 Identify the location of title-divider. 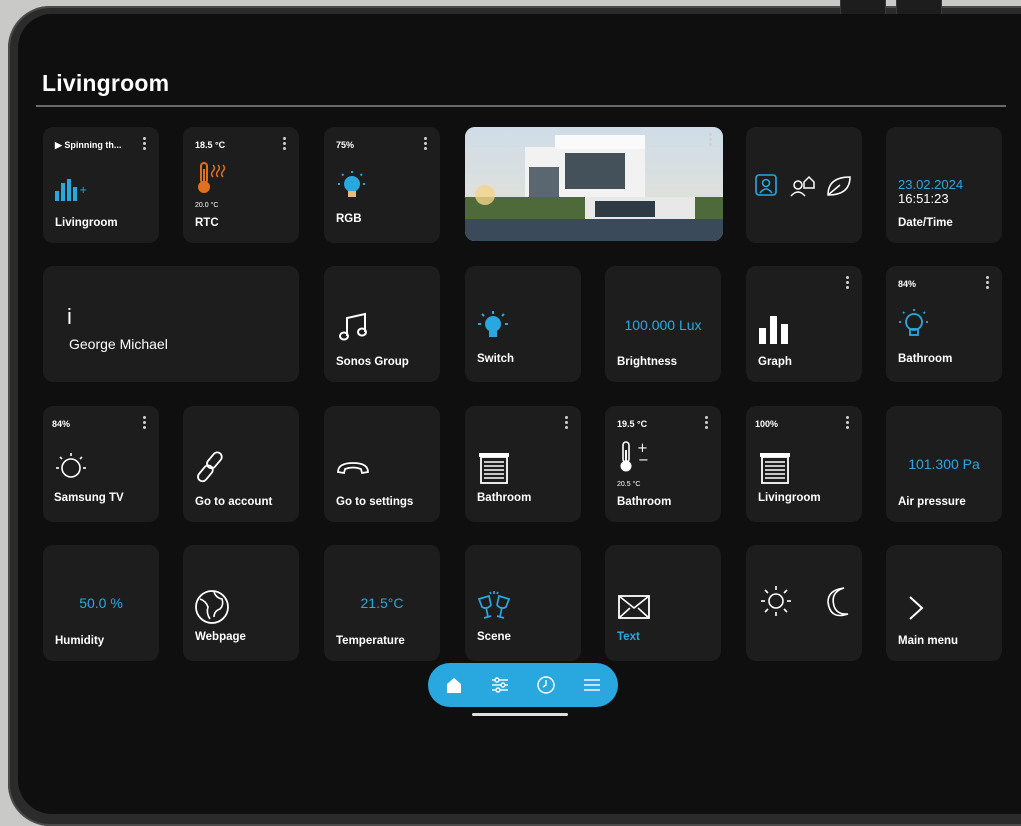
(521, 106).